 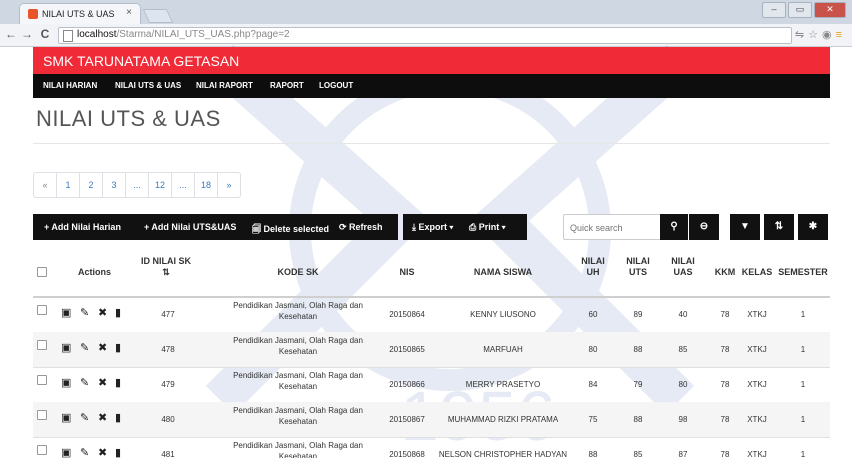 I want to click on bookmark-star-icon: ☆, so click(x=815, y=35).